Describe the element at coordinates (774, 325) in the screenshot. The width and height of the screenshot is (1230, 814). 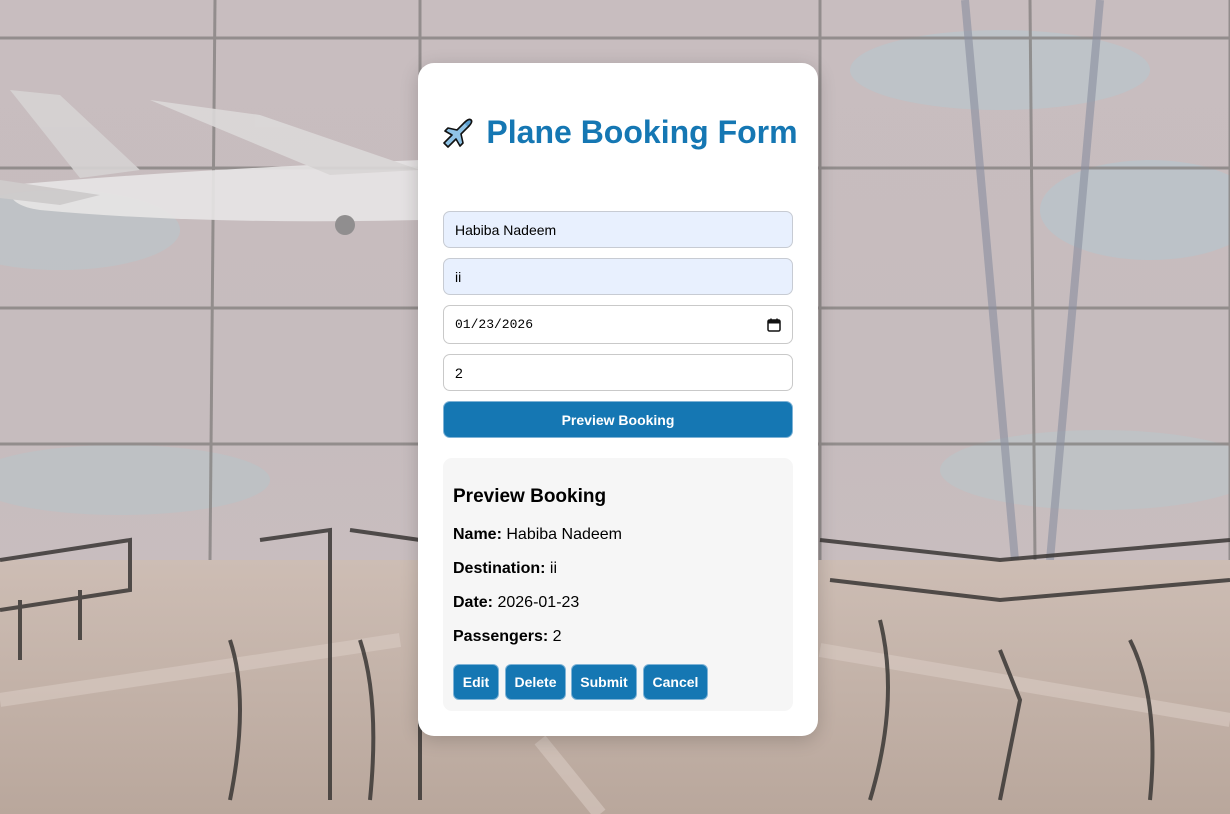
I see `calendar-icon` at that location.